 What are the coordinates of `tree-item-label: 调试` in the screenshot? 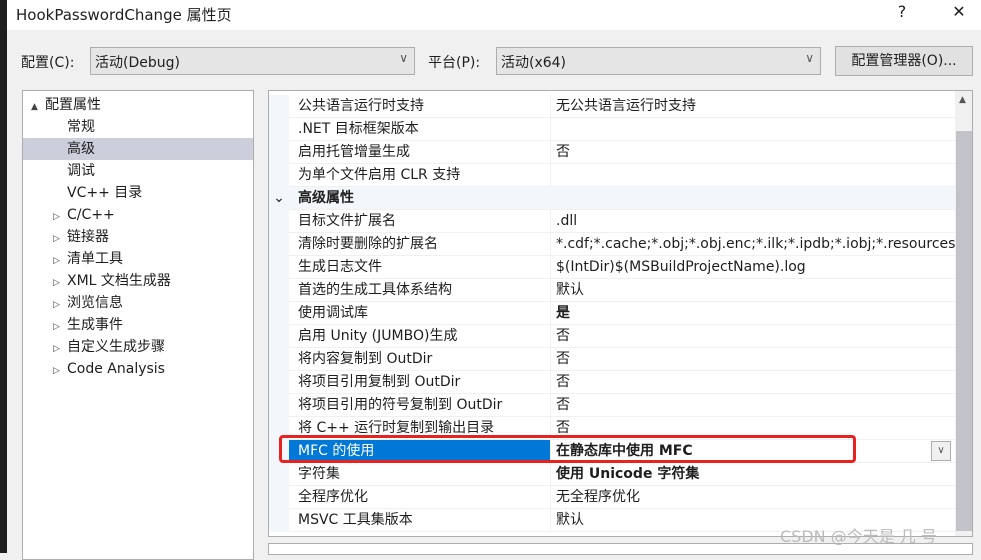 It's located at (81, 171).